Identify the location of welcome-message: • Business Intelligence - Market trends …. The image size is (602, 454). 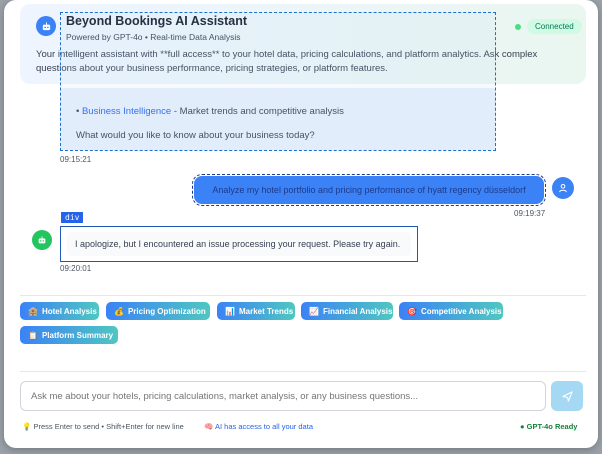
(278, 119).